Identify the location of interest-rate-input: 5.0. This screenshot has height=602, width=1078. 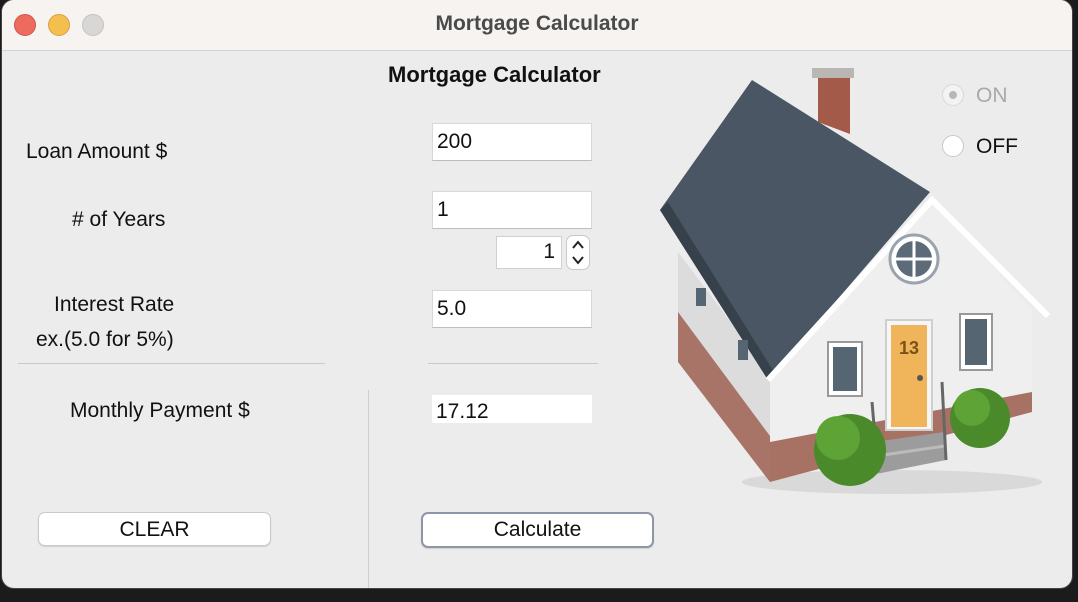
(512, 309).